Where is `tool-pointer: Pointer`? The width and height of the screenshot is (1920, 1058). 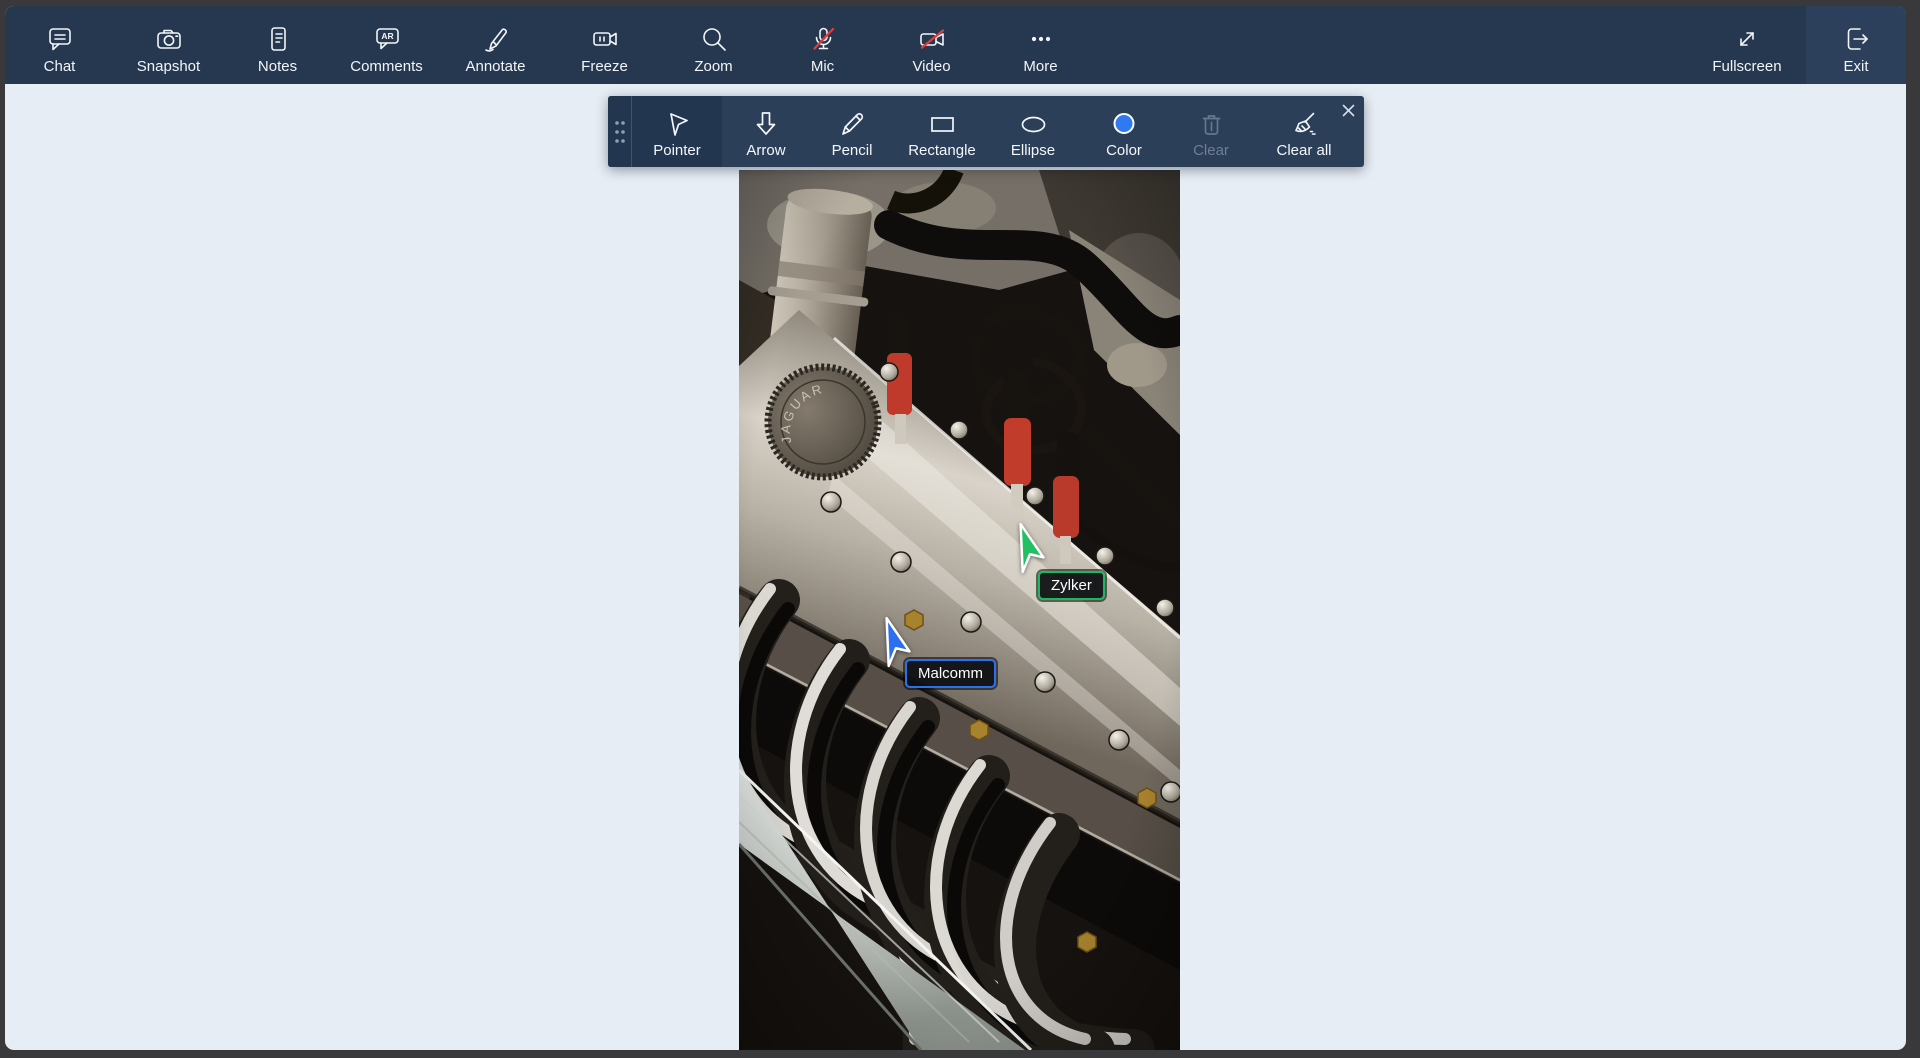 tool-pointer: Pointer is located at coordinates (677, 131).